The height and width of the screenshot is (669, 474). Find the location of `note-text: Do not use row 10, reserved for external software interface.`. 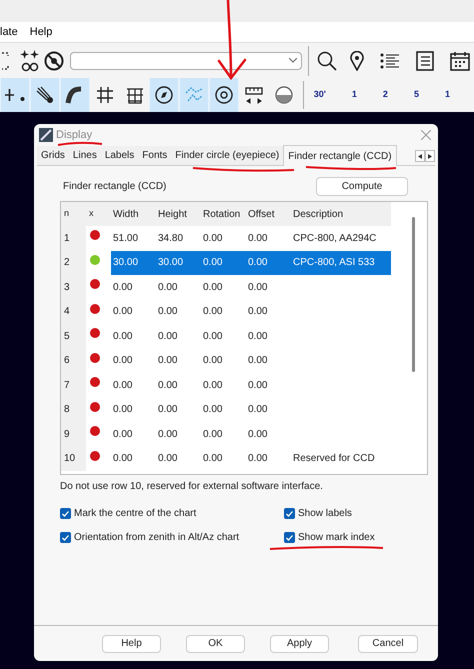

note-text: Do not use row 10, reserved for external software interface. is located at coordinates (192, 487).